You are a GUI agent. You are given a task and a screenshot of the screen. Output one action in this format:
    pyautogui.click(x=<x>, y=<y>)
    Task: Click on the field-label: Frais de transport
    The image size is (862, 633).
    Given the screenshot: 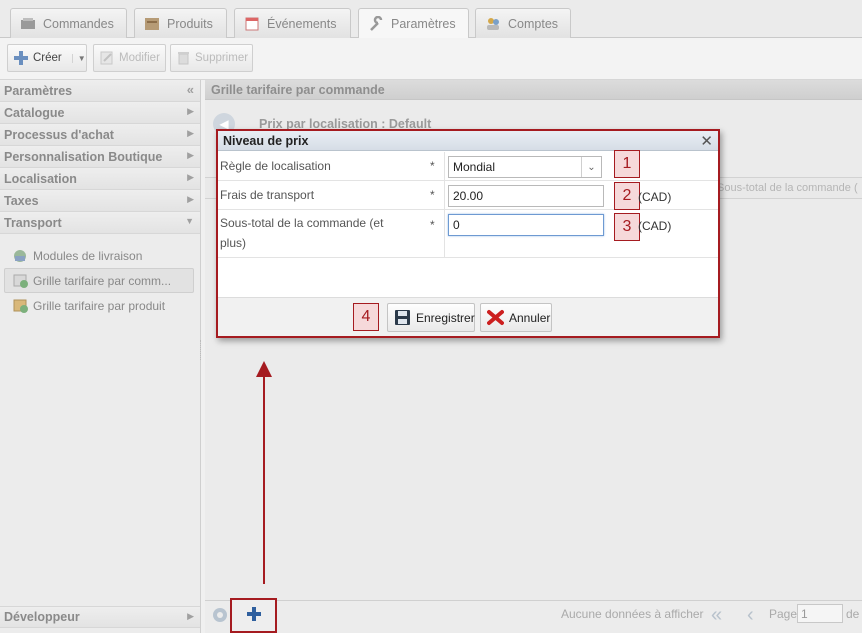 What is the action you would take?
    pyautogui.click(x=267, y=195)
    